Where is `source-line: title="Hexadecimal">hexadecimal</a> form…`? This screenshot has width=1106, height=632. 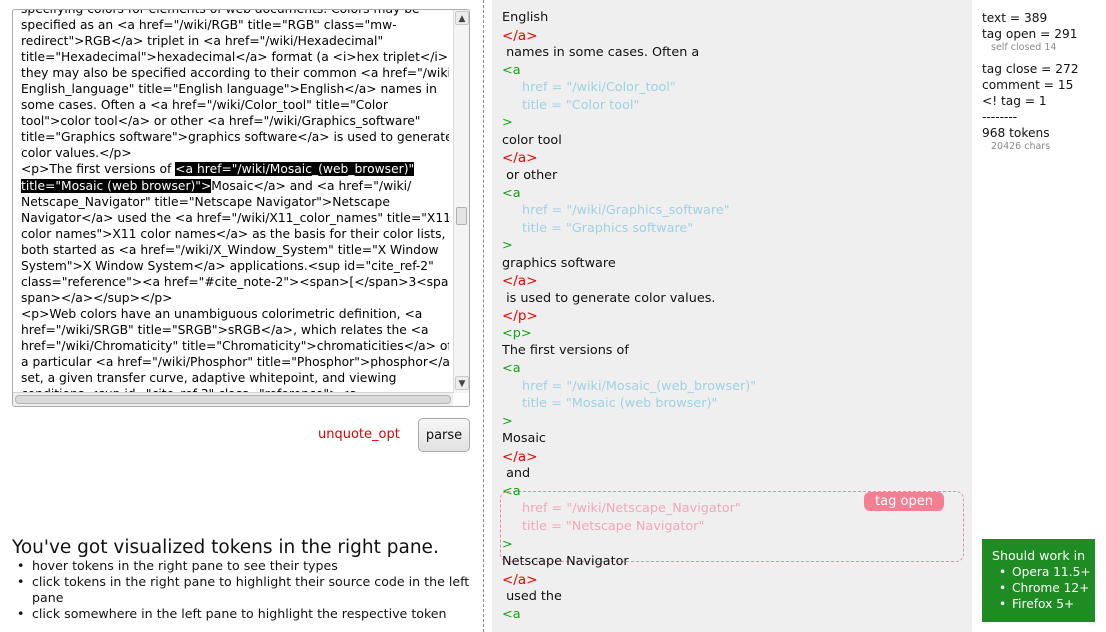 source-line: title="Hexadecimal">hexadecimal</a> form… is located at coordinates (235, 57).